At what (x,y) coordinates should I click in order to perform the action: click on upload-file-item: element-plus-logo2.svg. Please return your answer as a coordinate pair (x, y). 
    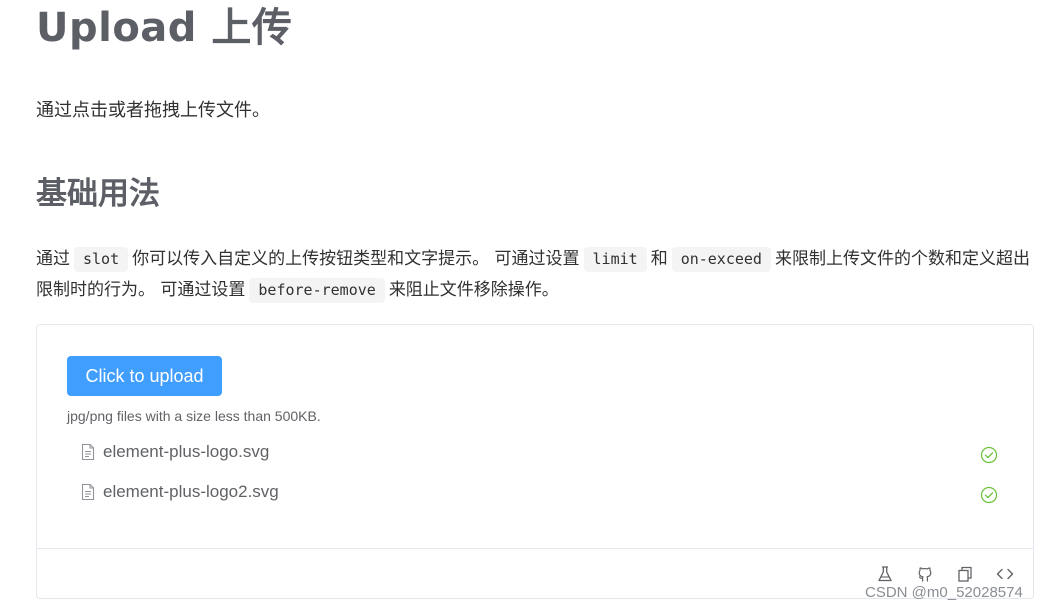
    Looking at the image, I should click on (535, 492).